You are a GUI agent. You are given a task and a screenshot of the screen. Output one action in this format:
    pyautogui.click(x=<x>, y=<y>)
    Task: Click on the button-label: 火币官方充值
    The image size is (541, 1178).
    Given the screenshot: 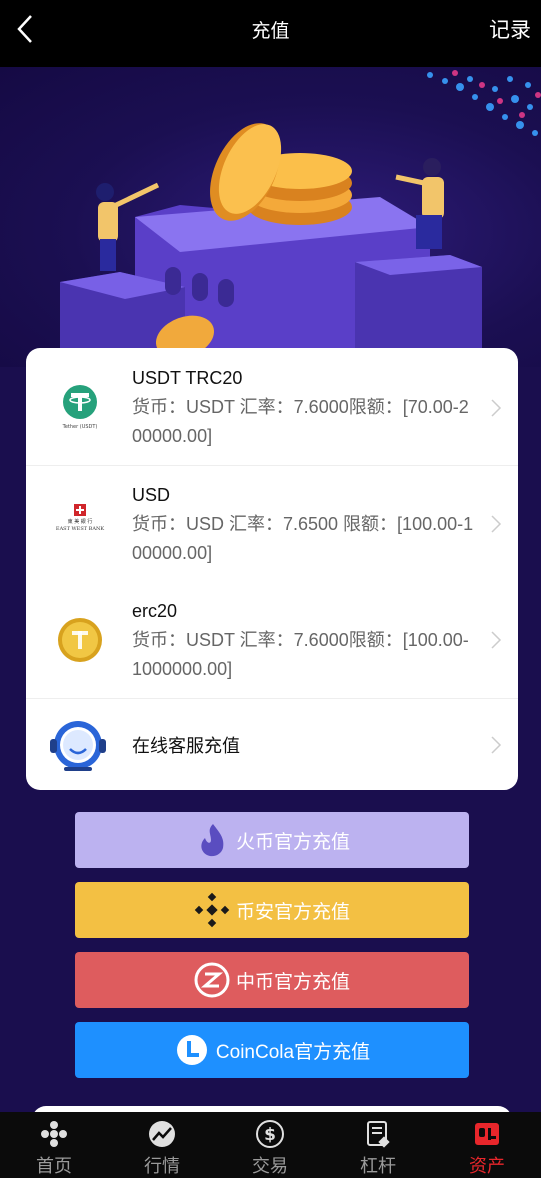 What is the action you would take?
    pyautogui.click(x=292, y=842)
    